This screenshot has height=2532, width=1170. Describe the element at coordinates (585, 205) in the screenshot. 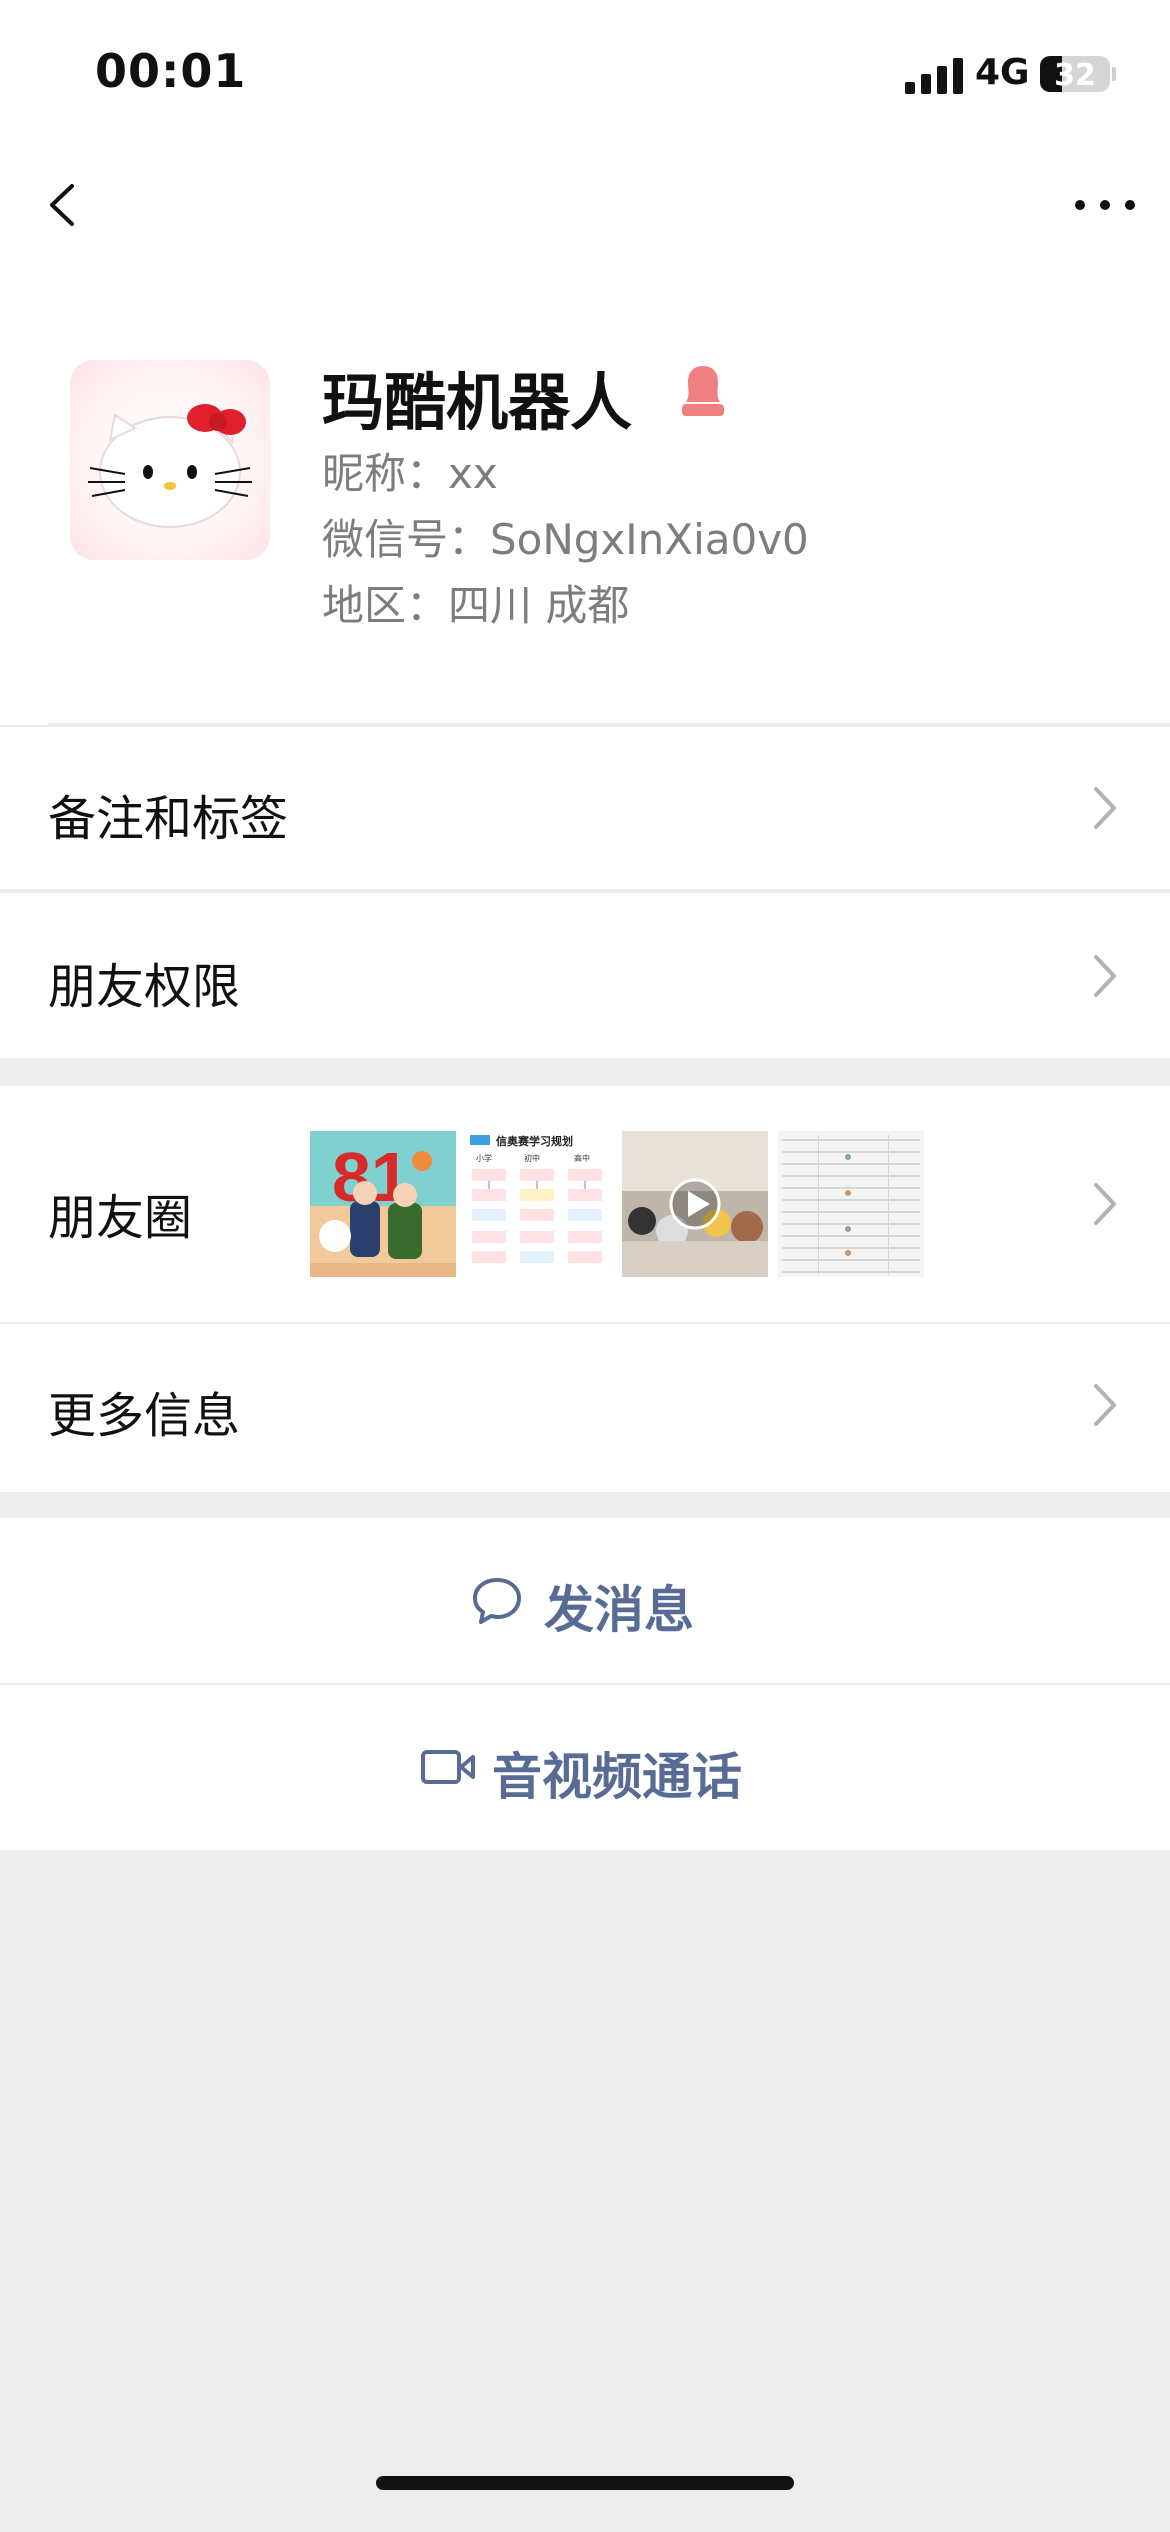

I see `nav-bar` at that location.